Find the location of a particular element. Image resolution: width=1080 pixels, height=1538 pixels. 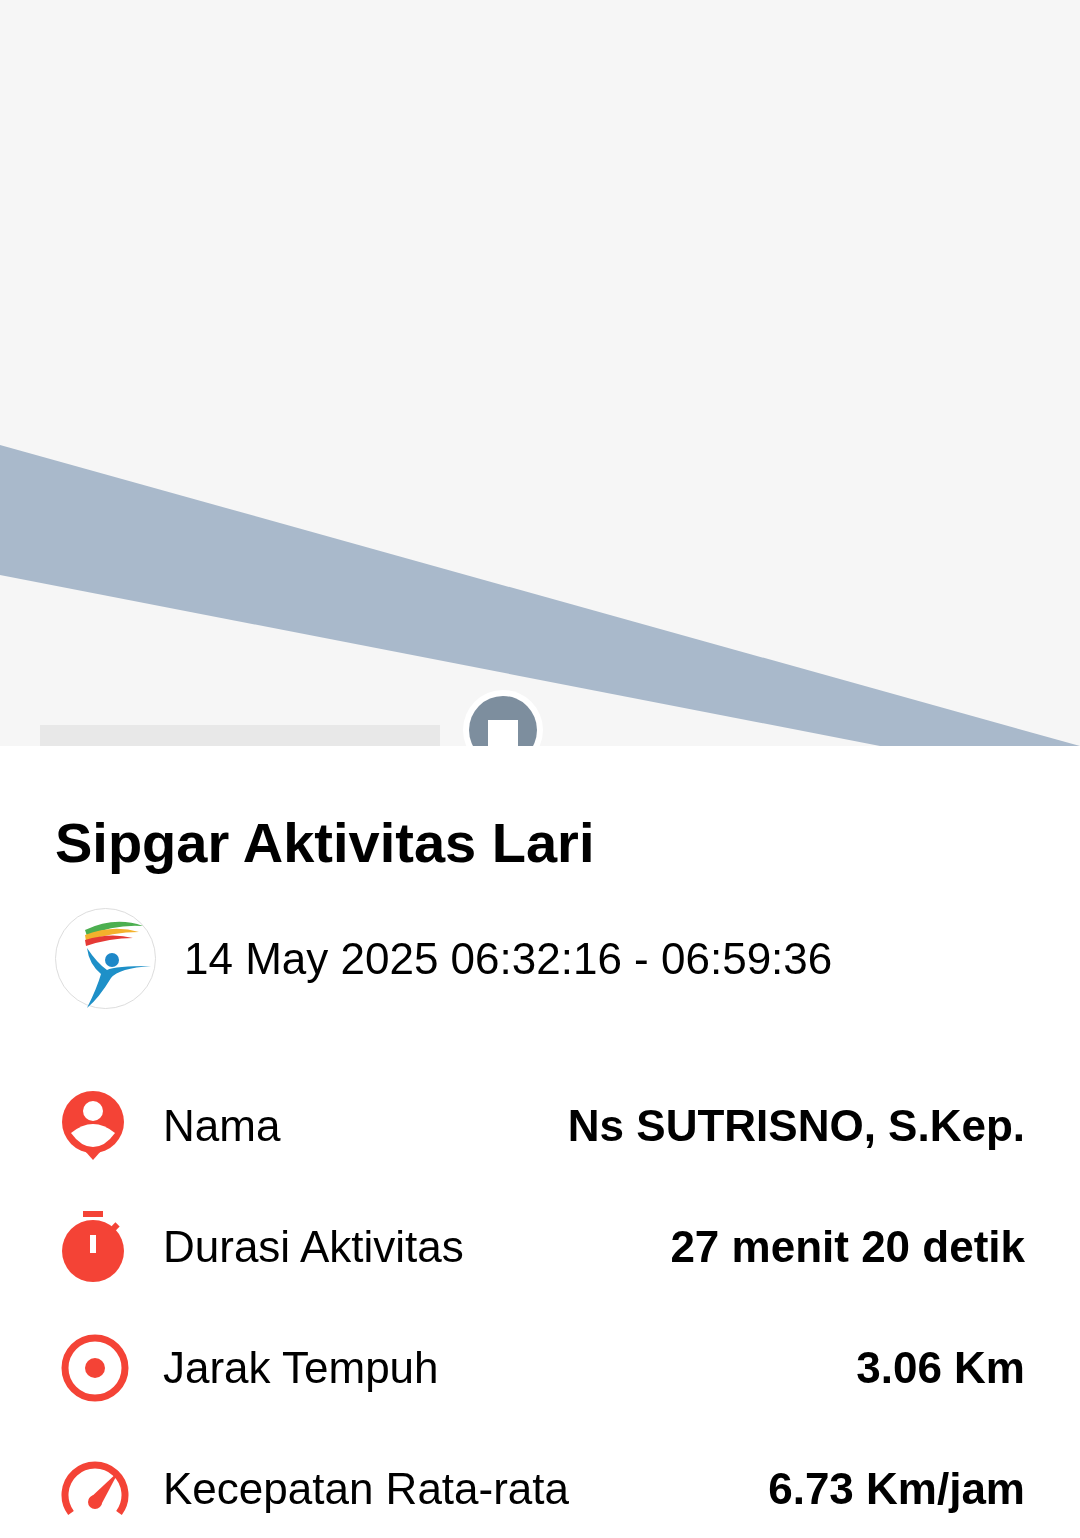

stat-value: 6.73 Km/jam is located at coordinates (896, 1488).